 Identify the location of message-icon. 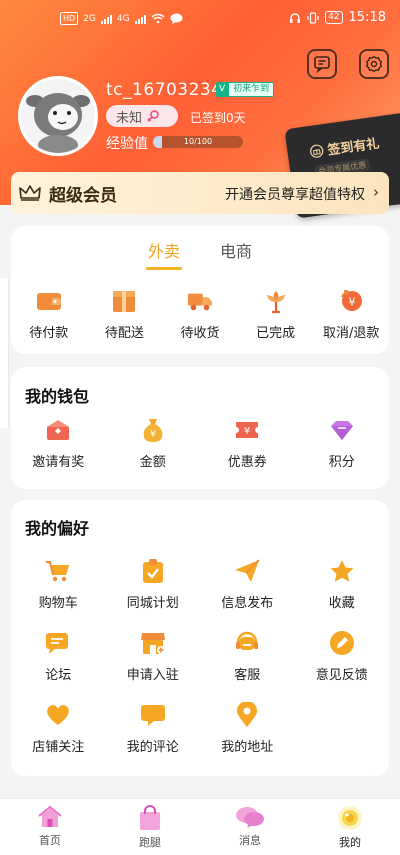
(322, 64).